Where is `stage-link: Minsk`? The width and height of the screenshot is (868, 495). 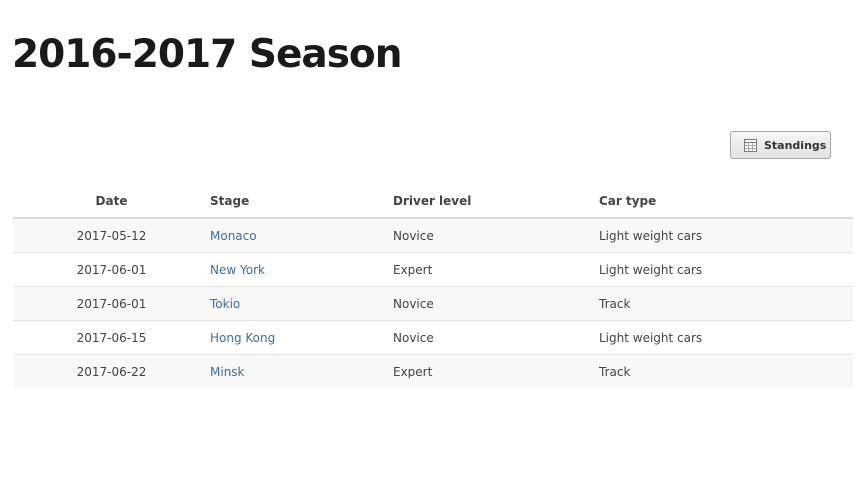
stage-link: Minsk is located at coordinates (227, 372).